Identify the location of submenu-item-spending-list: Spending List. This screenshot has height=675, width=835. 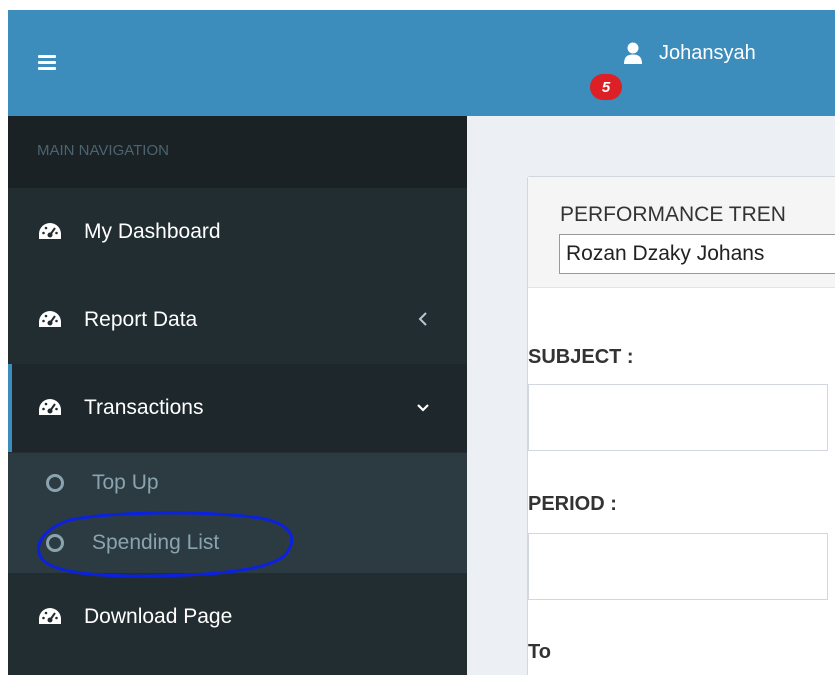
(237, 543).